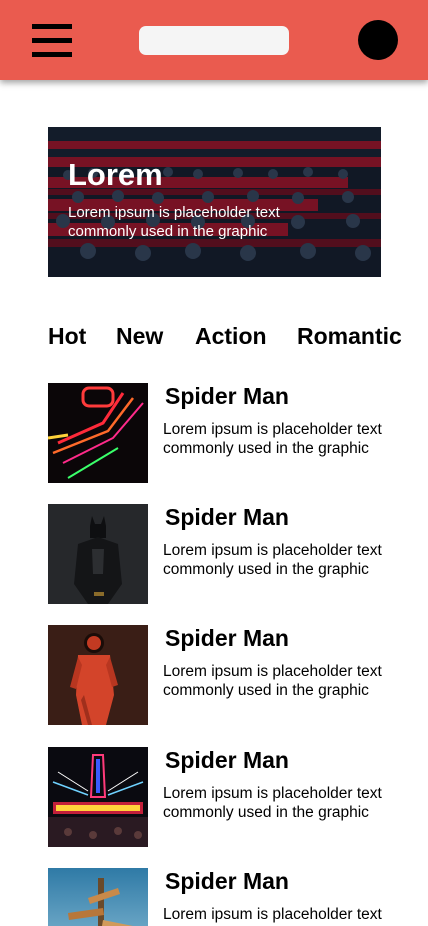  Describe the element at coordinates (349, 336) in the screenshot. I see `tab-romantic: Romantic` at that location.